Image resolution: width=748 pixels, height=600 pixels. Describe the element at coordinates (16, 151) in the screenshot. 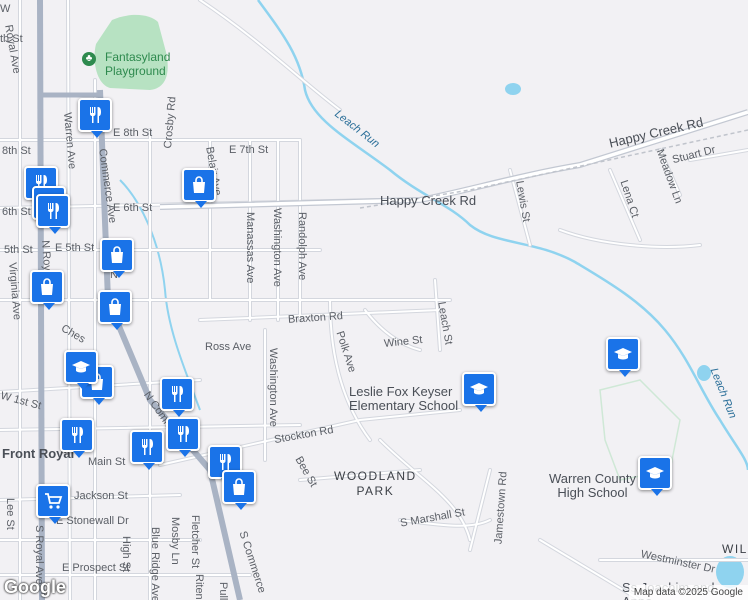

I see `road-label-8th: 8th St` at that location.